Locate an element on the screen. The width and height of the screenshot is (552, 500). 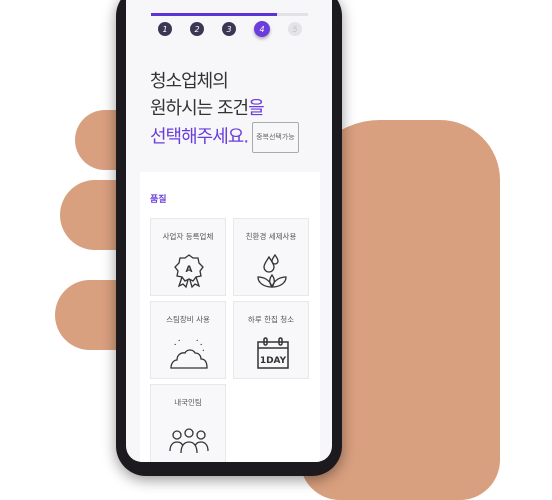
steam-cloud-icon is located at coordinates (189, 354).